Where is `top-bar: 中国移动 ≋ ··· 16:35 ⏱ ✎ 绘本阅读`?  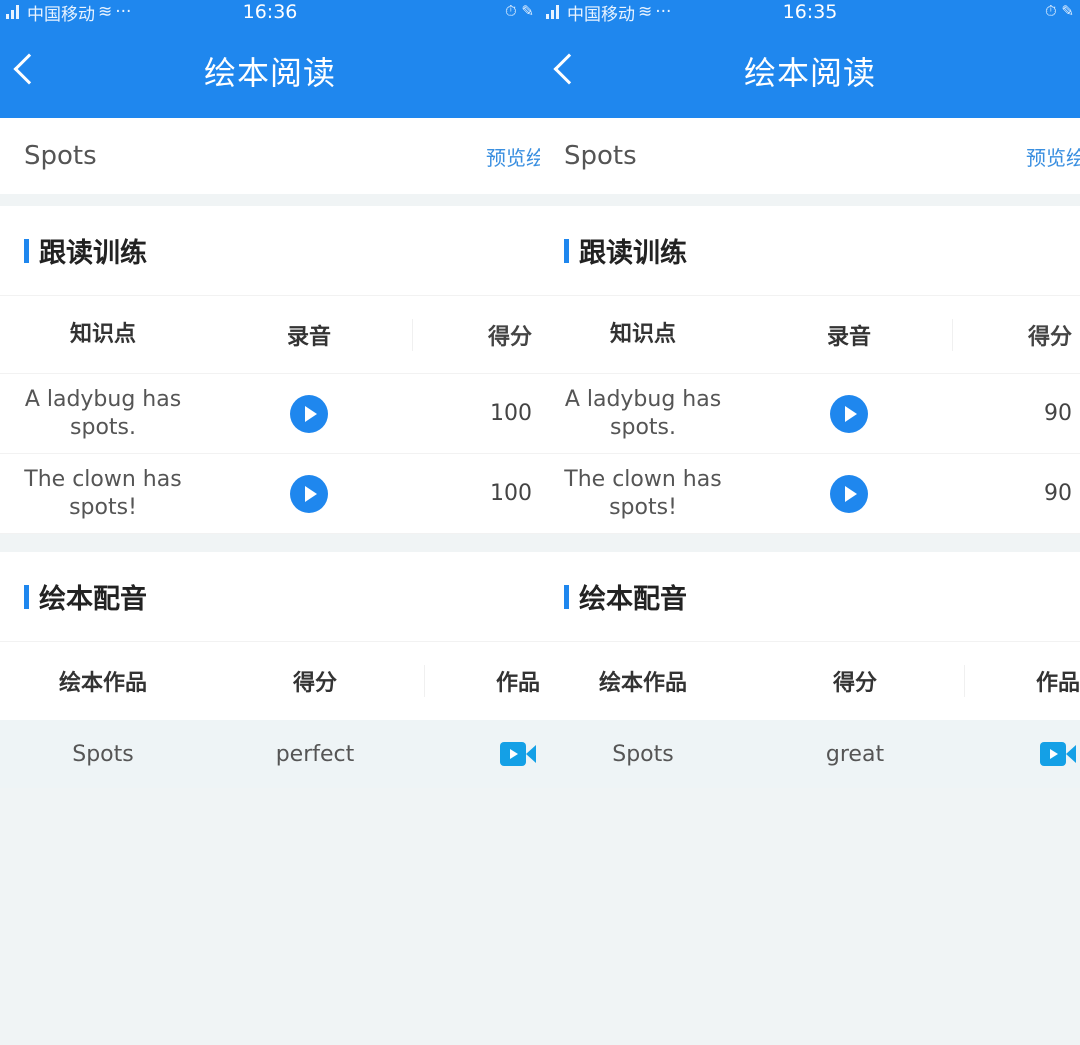
top-bar: 中国移动 ≋ ··· 16:35 ⏱ ✎ 绘本阅读 is located at coordinates (810, 59).